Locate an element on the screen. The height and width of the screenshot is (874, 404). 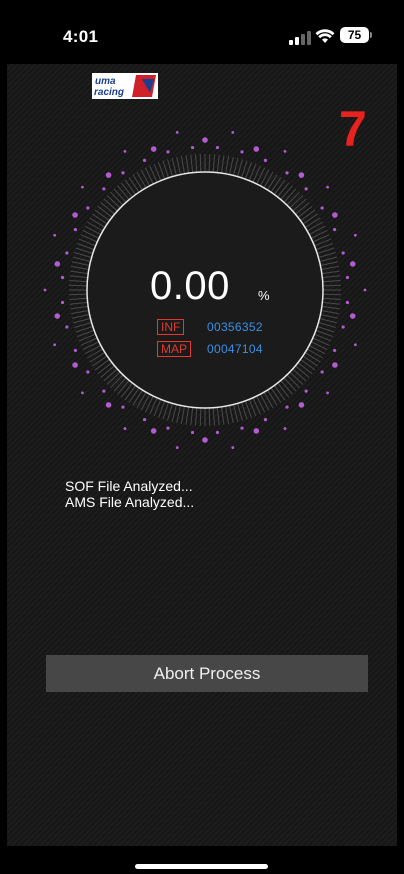
home-indicator is located at coordinates (201, 866).